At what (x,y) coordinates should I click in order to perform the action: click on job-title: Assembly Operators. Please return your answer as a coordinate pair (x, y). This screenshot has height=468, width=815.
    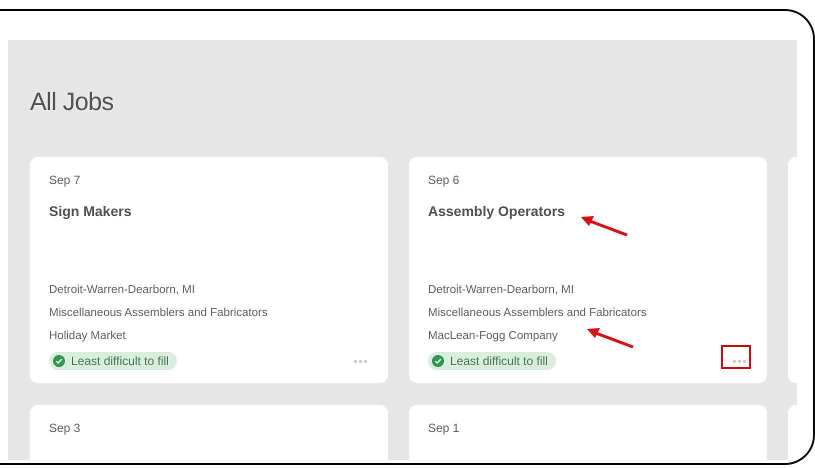
    Looking at the image, I should click on (496, 211).